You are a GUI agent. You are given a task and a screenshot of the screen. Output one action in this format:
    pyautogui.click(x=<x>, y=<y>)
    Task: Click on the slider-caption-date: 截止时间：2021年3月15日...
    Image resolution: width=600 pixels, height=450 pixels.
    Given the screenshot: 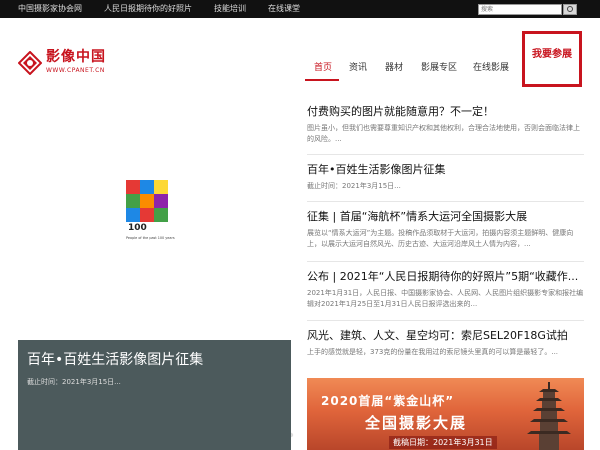 What is the action you would take?
    pyautogui.click(x=74, y=382)
    